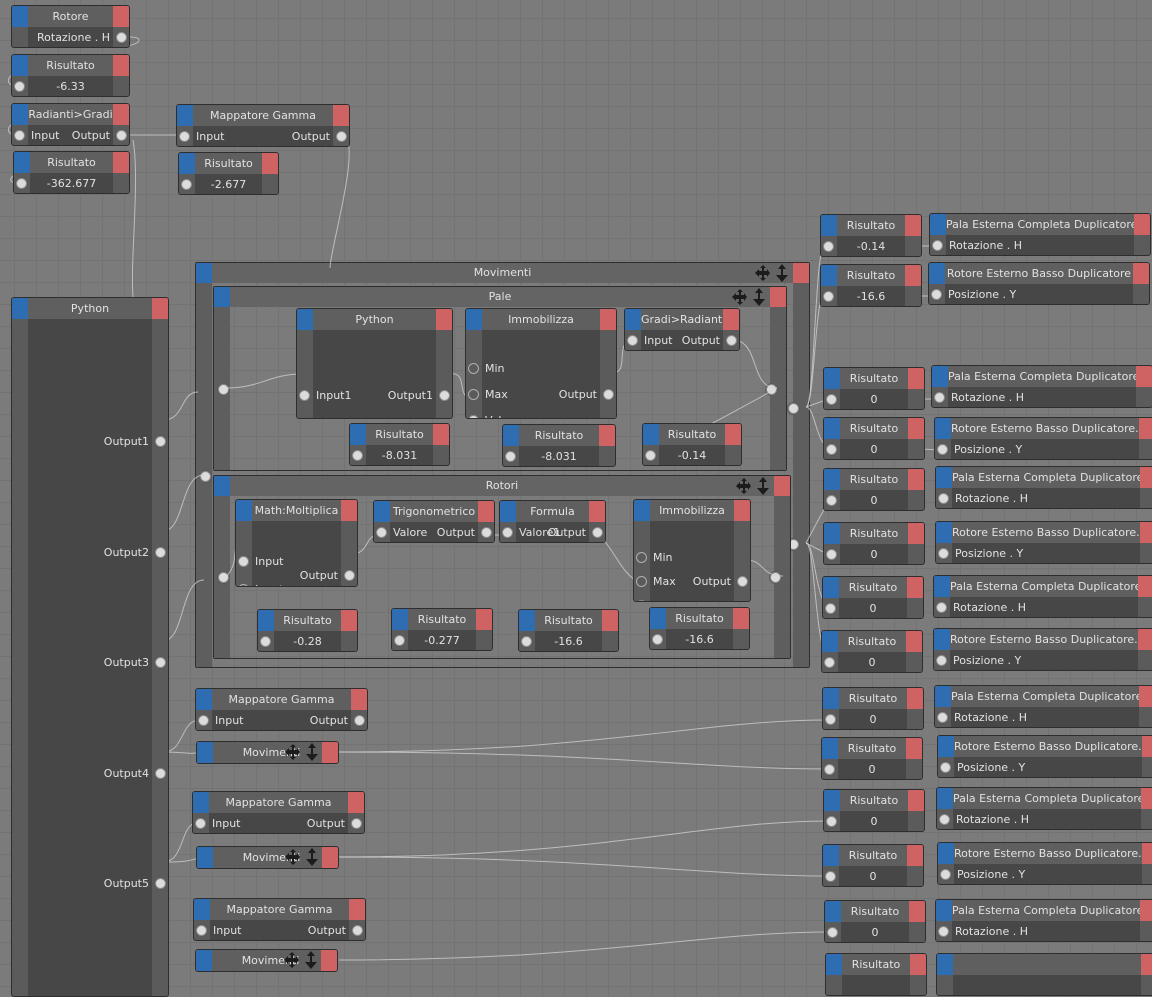 Image resolution: width=1152 pixels, height=997 pixels. What do you see at coordinates (279, 909) in the screenshot?
I see `node-header: Mappatore Gamma` at bounding box center [279, 909].